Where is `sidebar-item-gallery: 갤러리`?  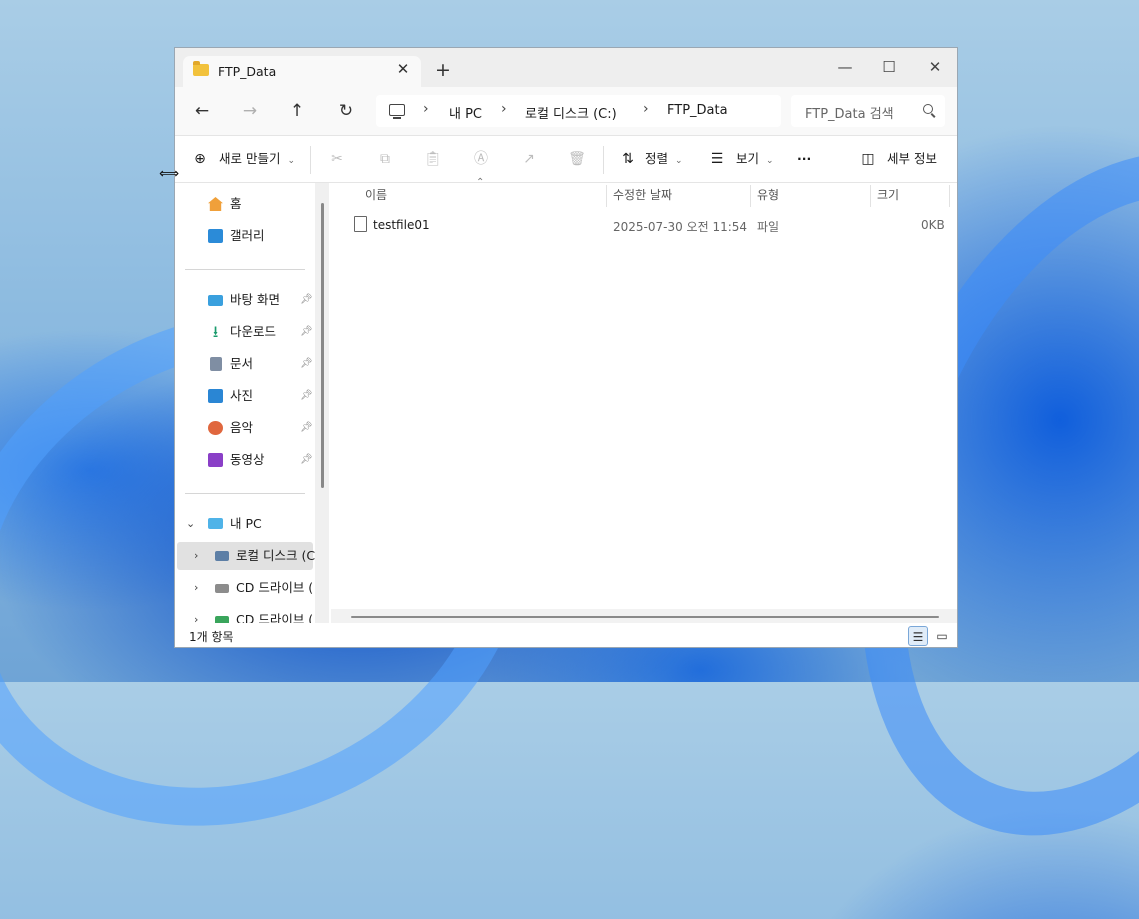
sidebar-item-gallery: 갤러리 is located at coordinates (245, 236).